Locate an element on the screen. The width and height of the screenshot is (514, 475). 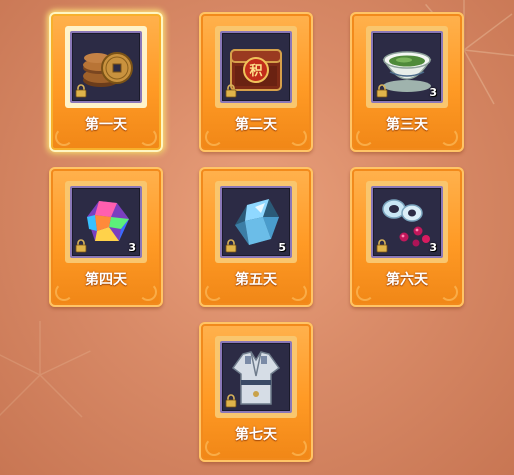
day-3-reward-card: 3 第三天 is located at coordinates (407, 82).